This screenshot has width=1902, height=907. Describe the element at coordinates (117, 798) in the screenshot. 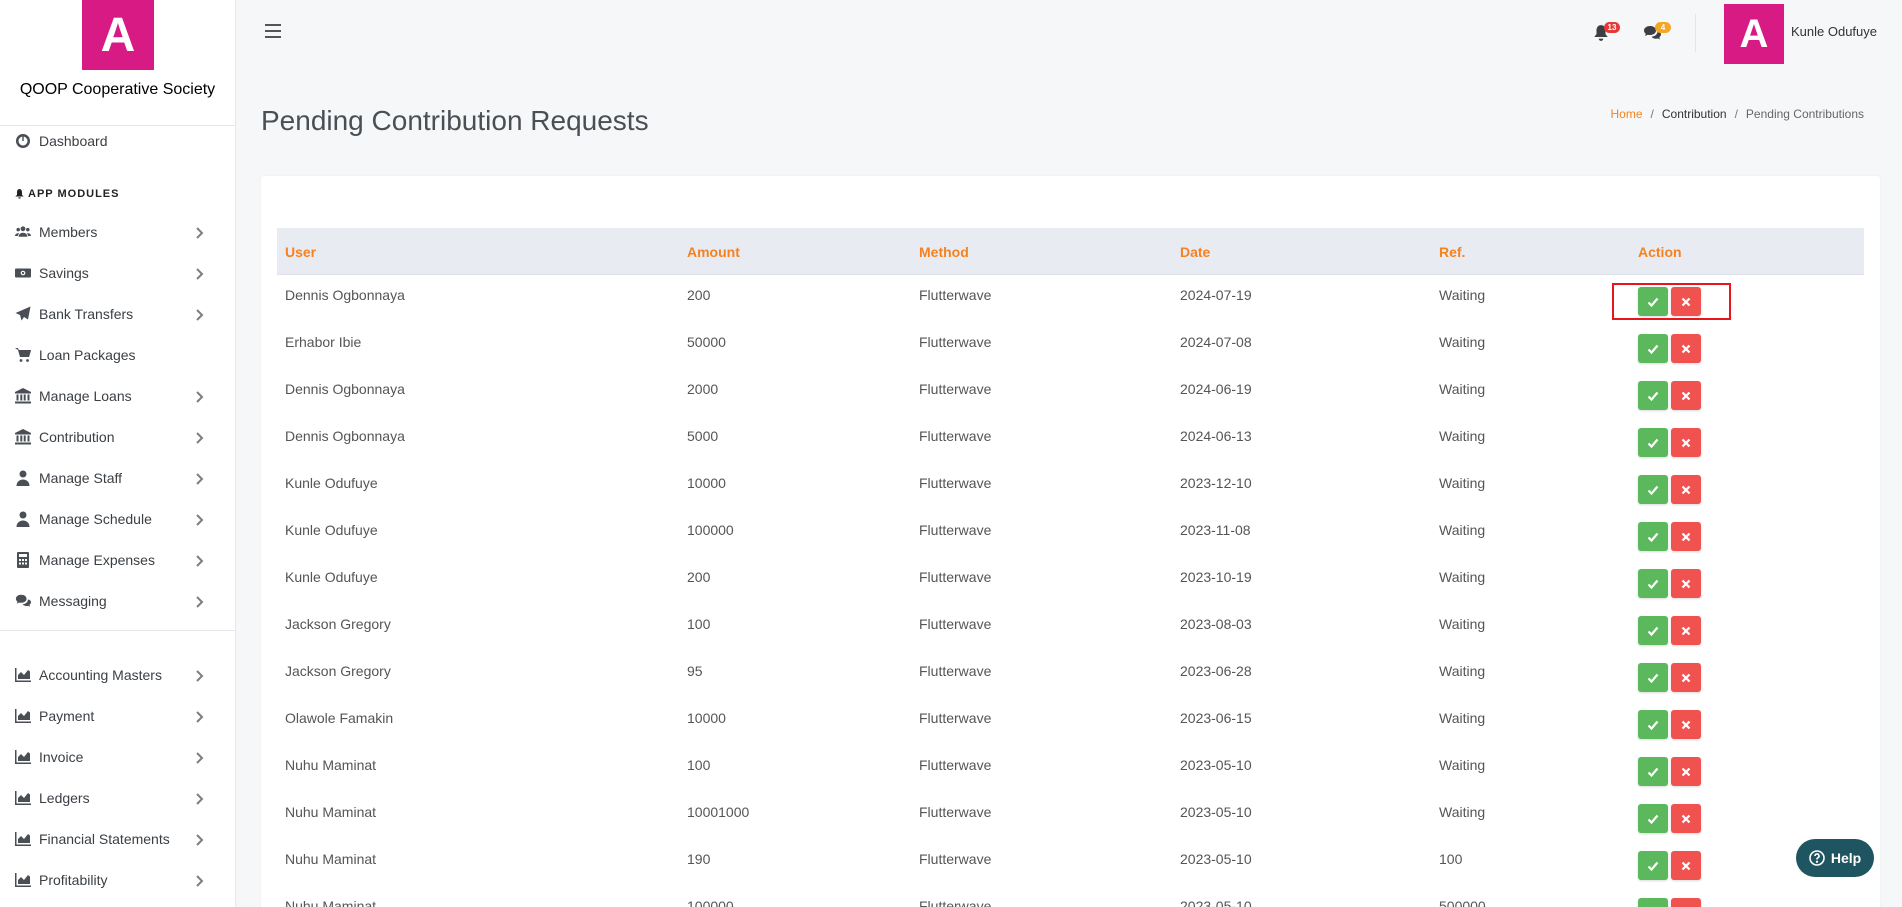

I see `sidebar-item-ledgers: Ledgers` at that location.